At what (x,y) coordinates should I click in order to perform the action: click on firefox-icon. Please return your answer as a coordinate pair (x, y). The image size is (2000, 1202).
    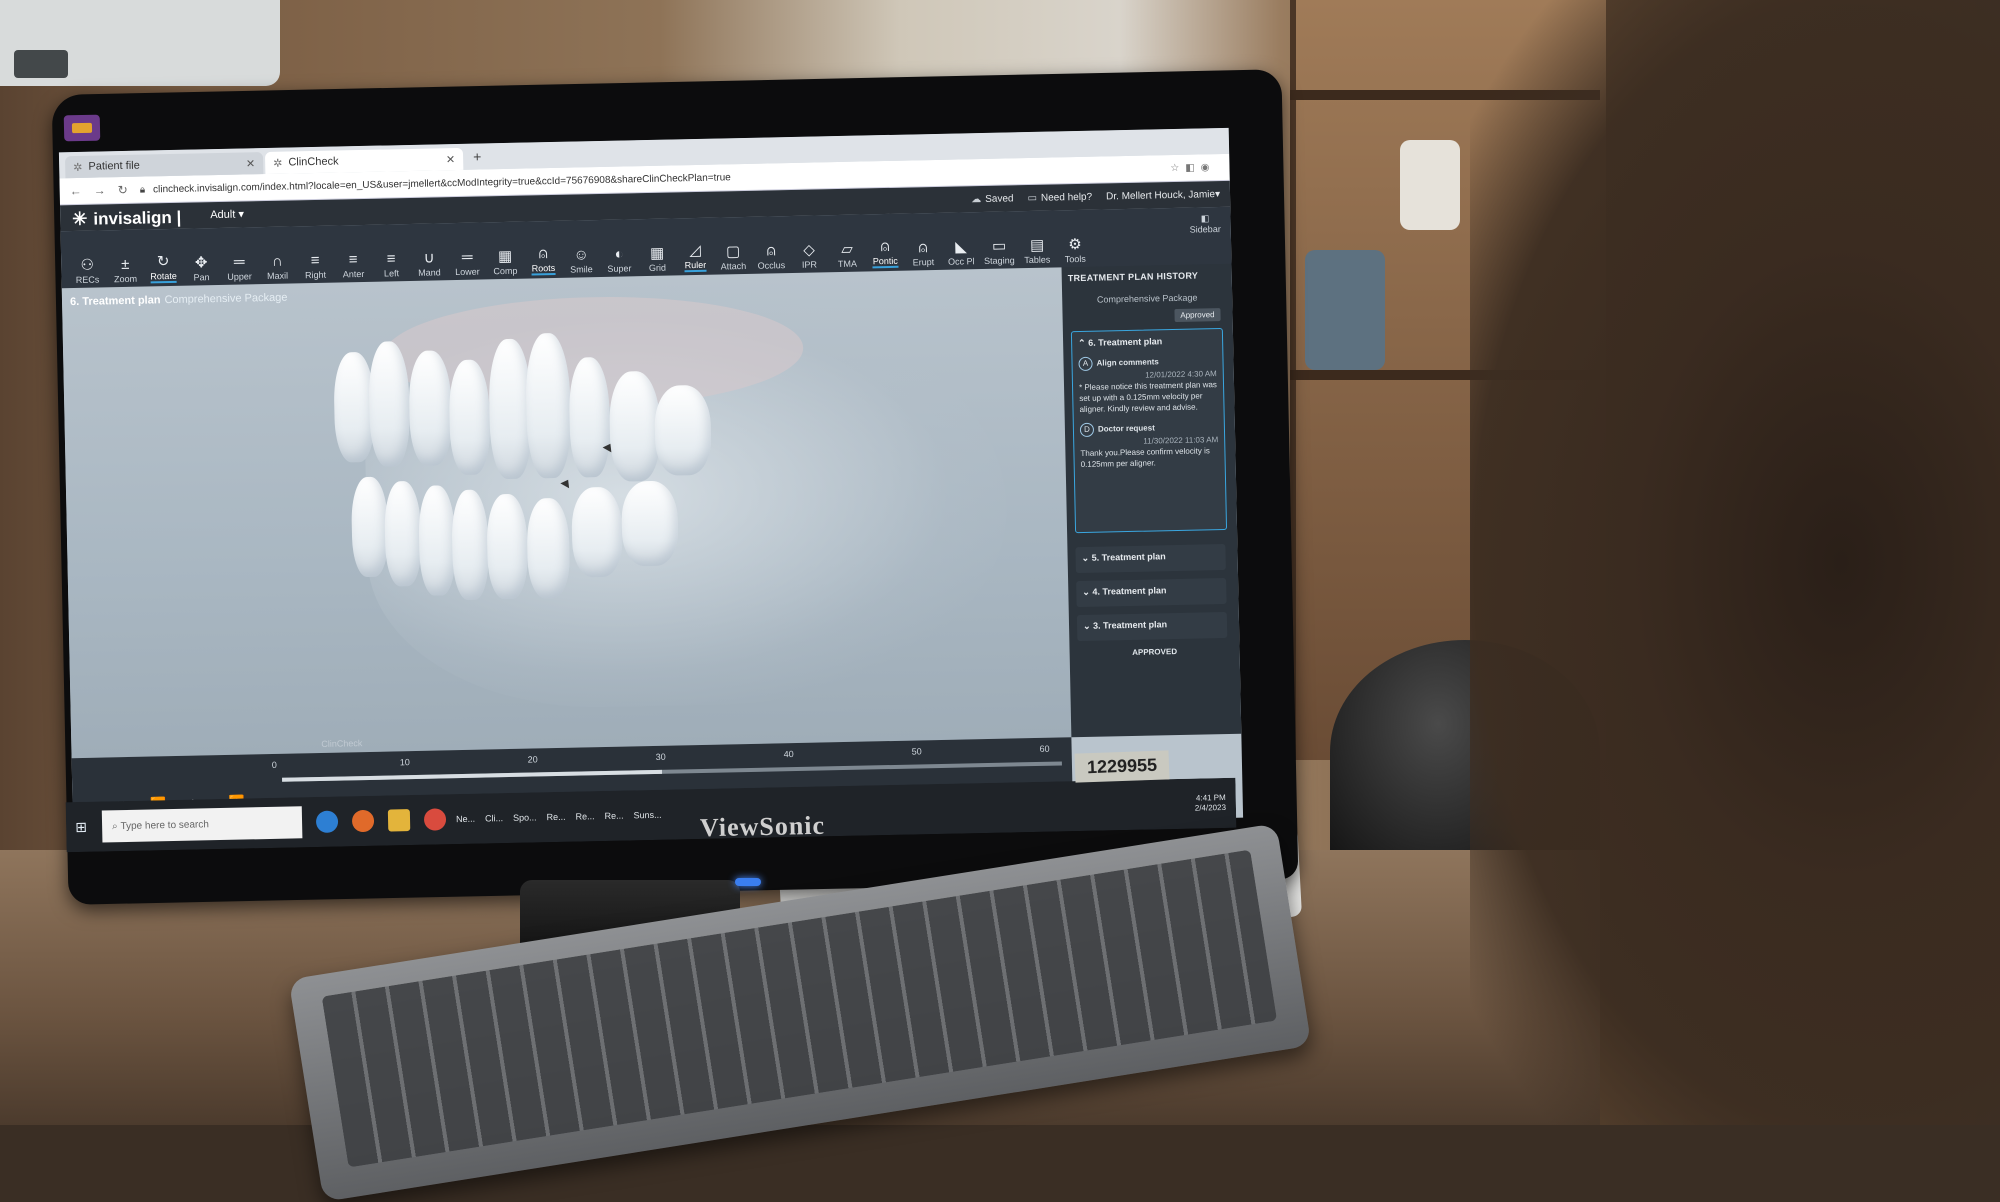
    Looking at the image, I should click on (363, 821).